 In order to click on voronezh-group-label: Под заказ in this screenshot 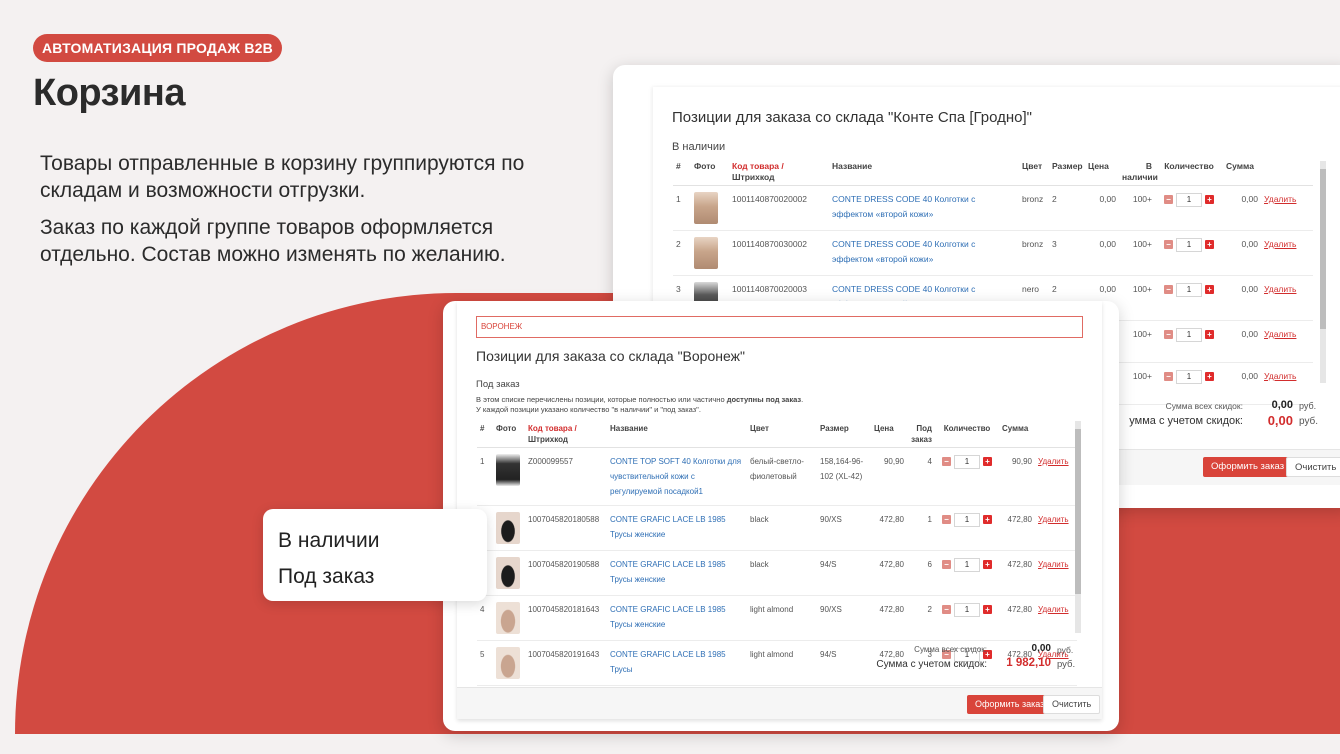, I will do `click(498, 384)`.